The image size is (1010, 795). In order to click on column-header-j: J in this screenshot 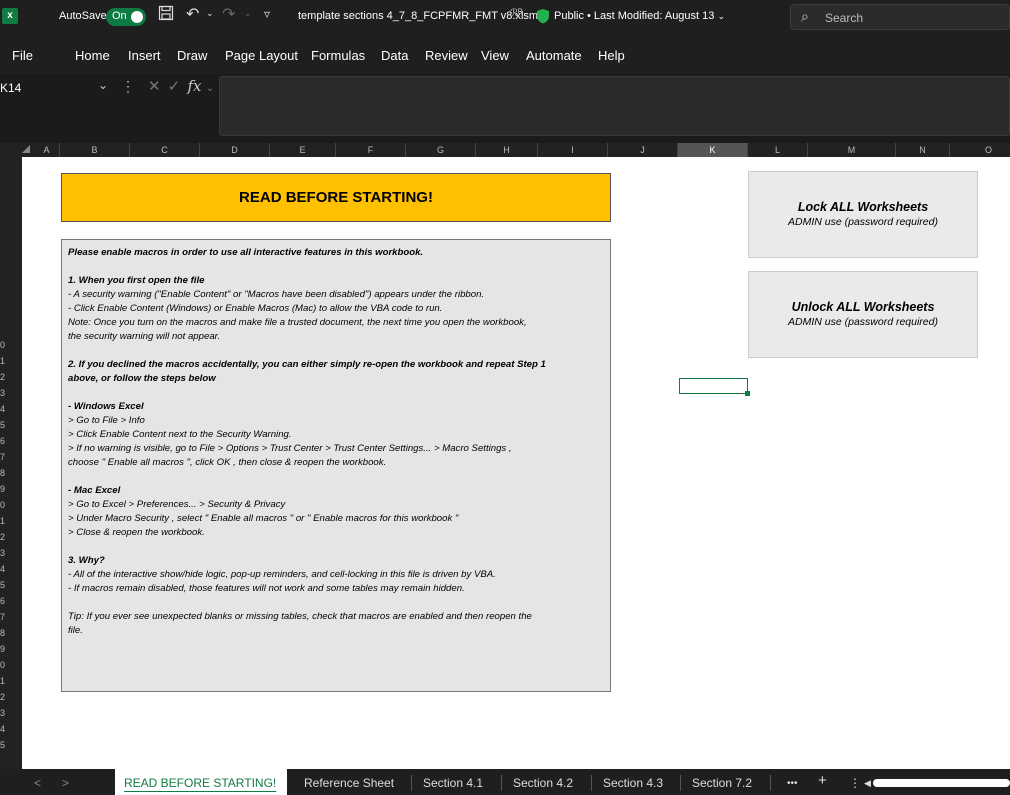, I will do `click(643, 150)`.